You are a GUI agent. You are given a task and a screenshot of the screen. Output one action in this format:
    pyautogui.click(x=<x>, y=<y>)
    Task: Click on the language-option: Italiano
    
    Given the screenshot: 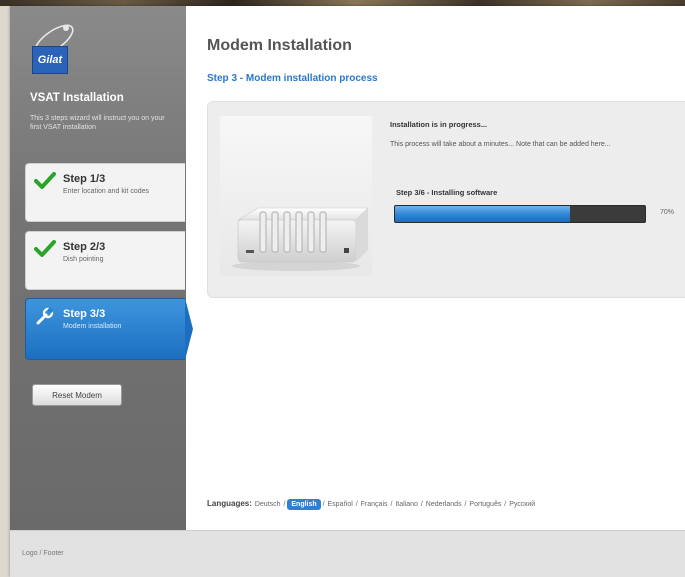 What is the action you would take?
    pyautogui.click(x=406, y=504)
    